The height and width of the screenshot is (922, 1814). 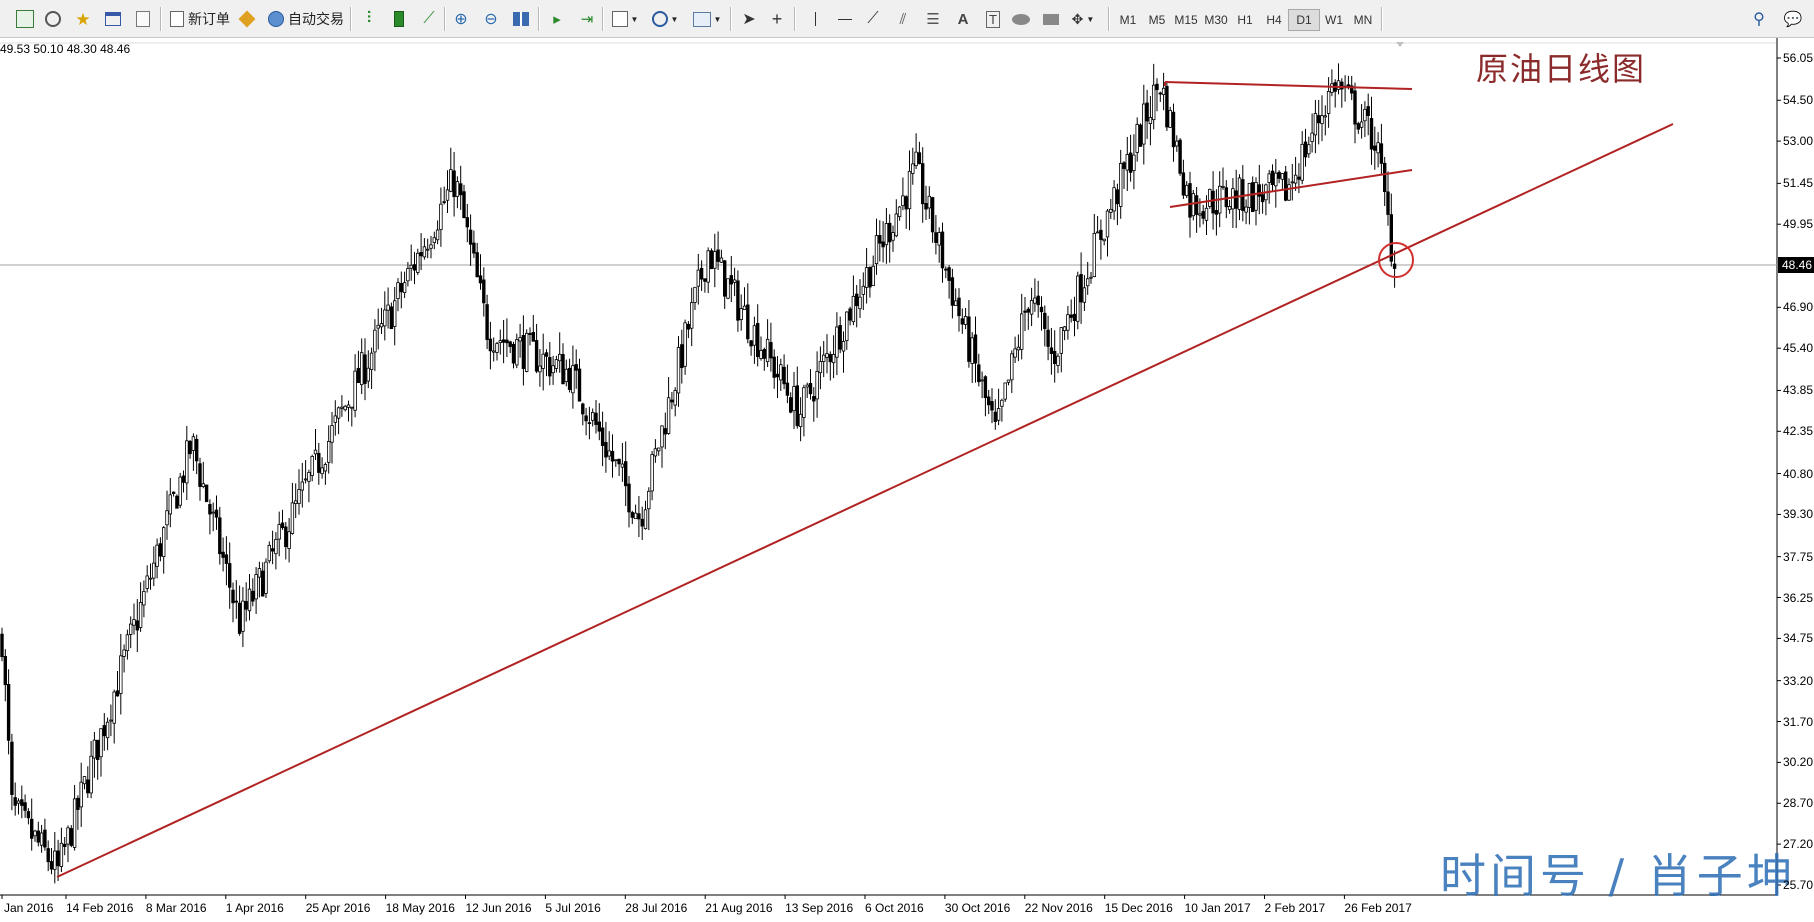 What do you see at coordinates (963, 19) in the screenshot?
I see `text-button: A` at bounding box center [963, 19].